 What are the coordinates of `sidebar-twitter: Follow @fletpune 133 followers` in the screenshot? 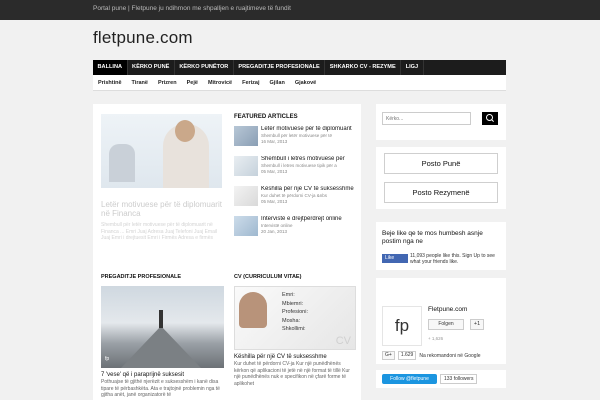 It's located at (441, 379).